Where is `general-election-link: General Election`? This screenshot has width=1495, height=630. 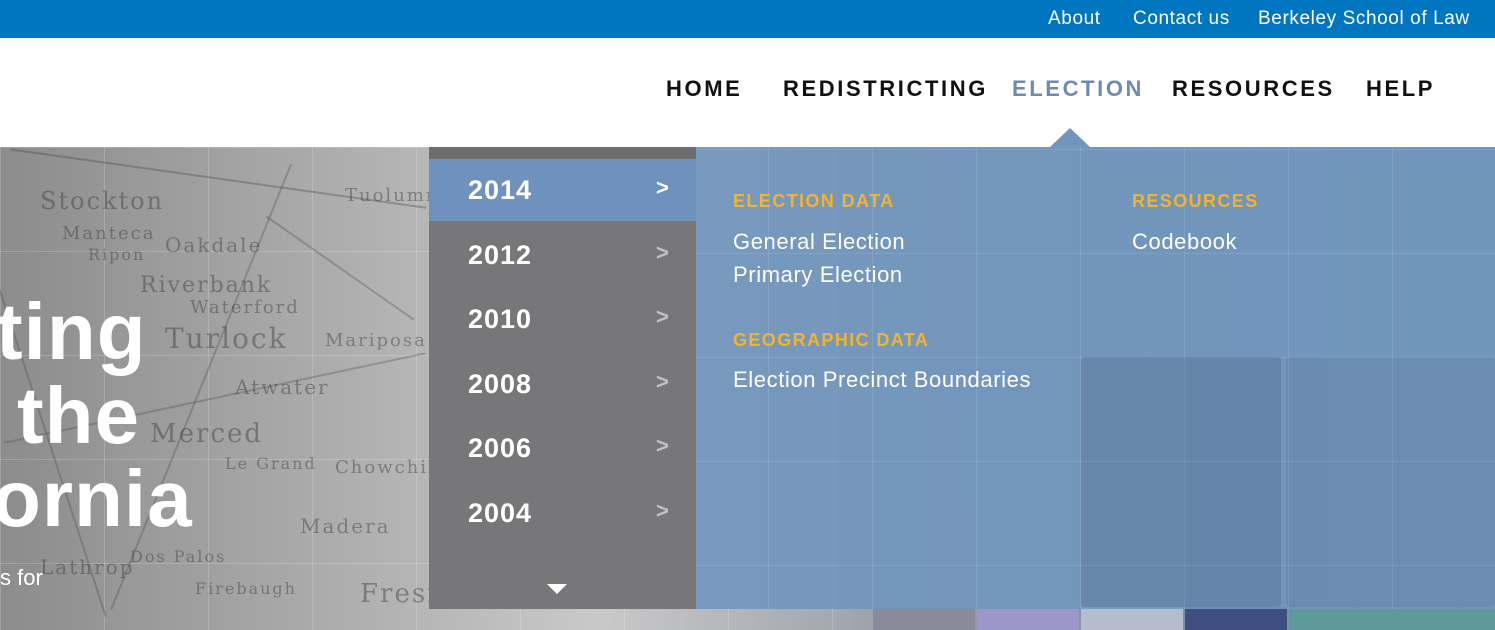 general-election-link: General Election is located at coordinates (819, 242).